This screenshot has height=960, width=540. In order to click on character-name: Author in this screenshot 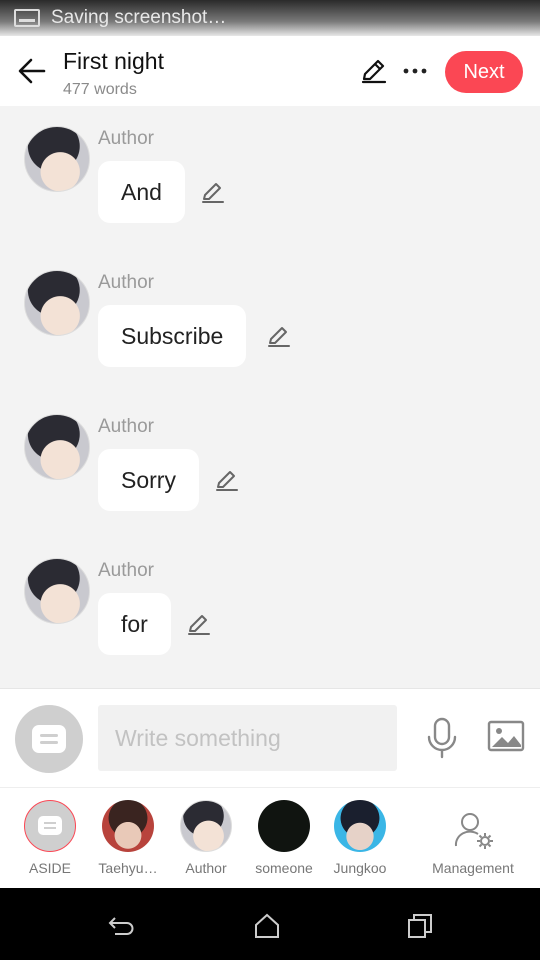, I will do `click(206, 868)`.